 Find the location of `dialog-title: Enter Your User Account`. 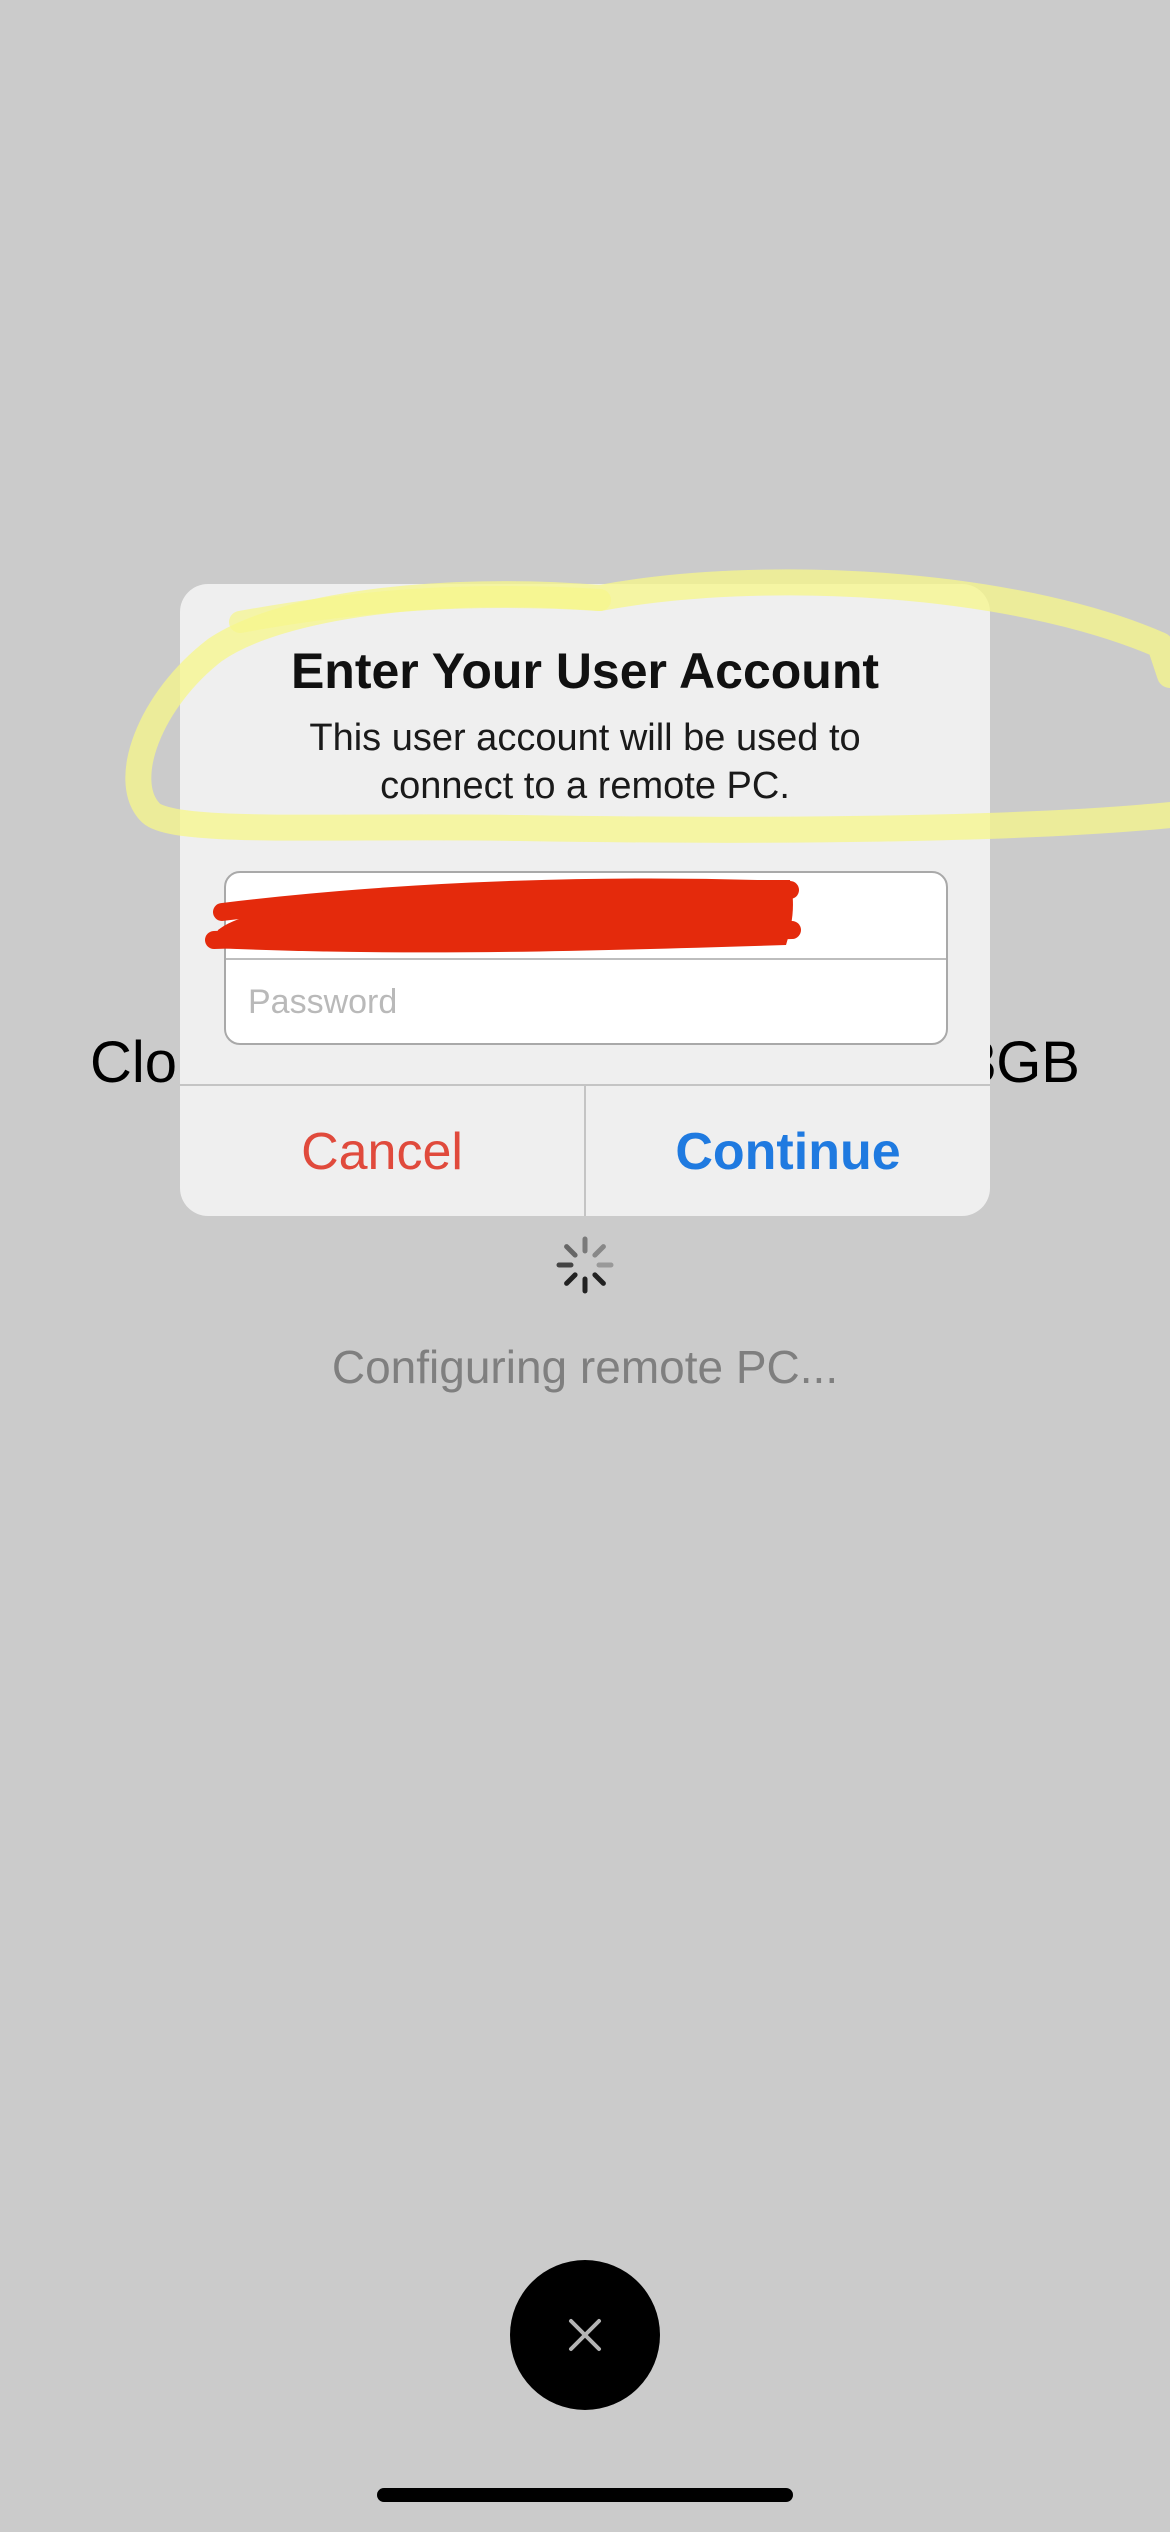

dialog-title: Enter Your User Account is located at coordinates (585, 671).